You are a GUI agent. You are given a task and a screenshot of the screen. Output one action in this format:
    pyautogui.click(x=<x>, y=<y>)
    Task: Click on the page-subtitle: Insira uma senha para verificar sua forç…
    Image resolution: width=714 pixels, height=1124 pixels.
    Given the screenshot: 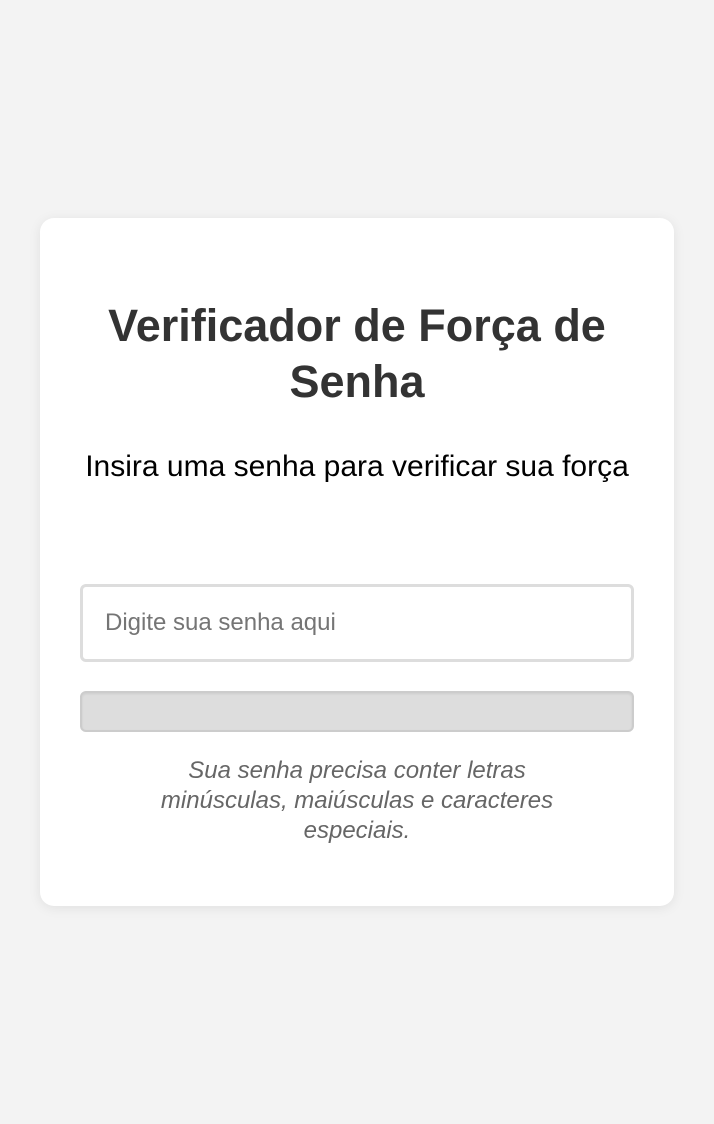 What is the action you would take?
    pyautogui.click(x=357, y=466)
    